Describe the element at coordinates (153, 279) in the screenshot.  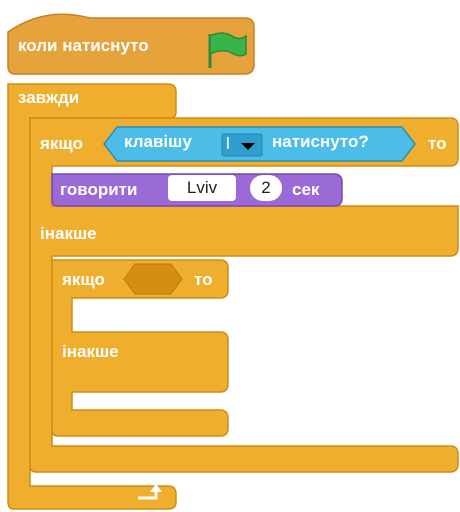
I see `empty-condition-slot` at that location.